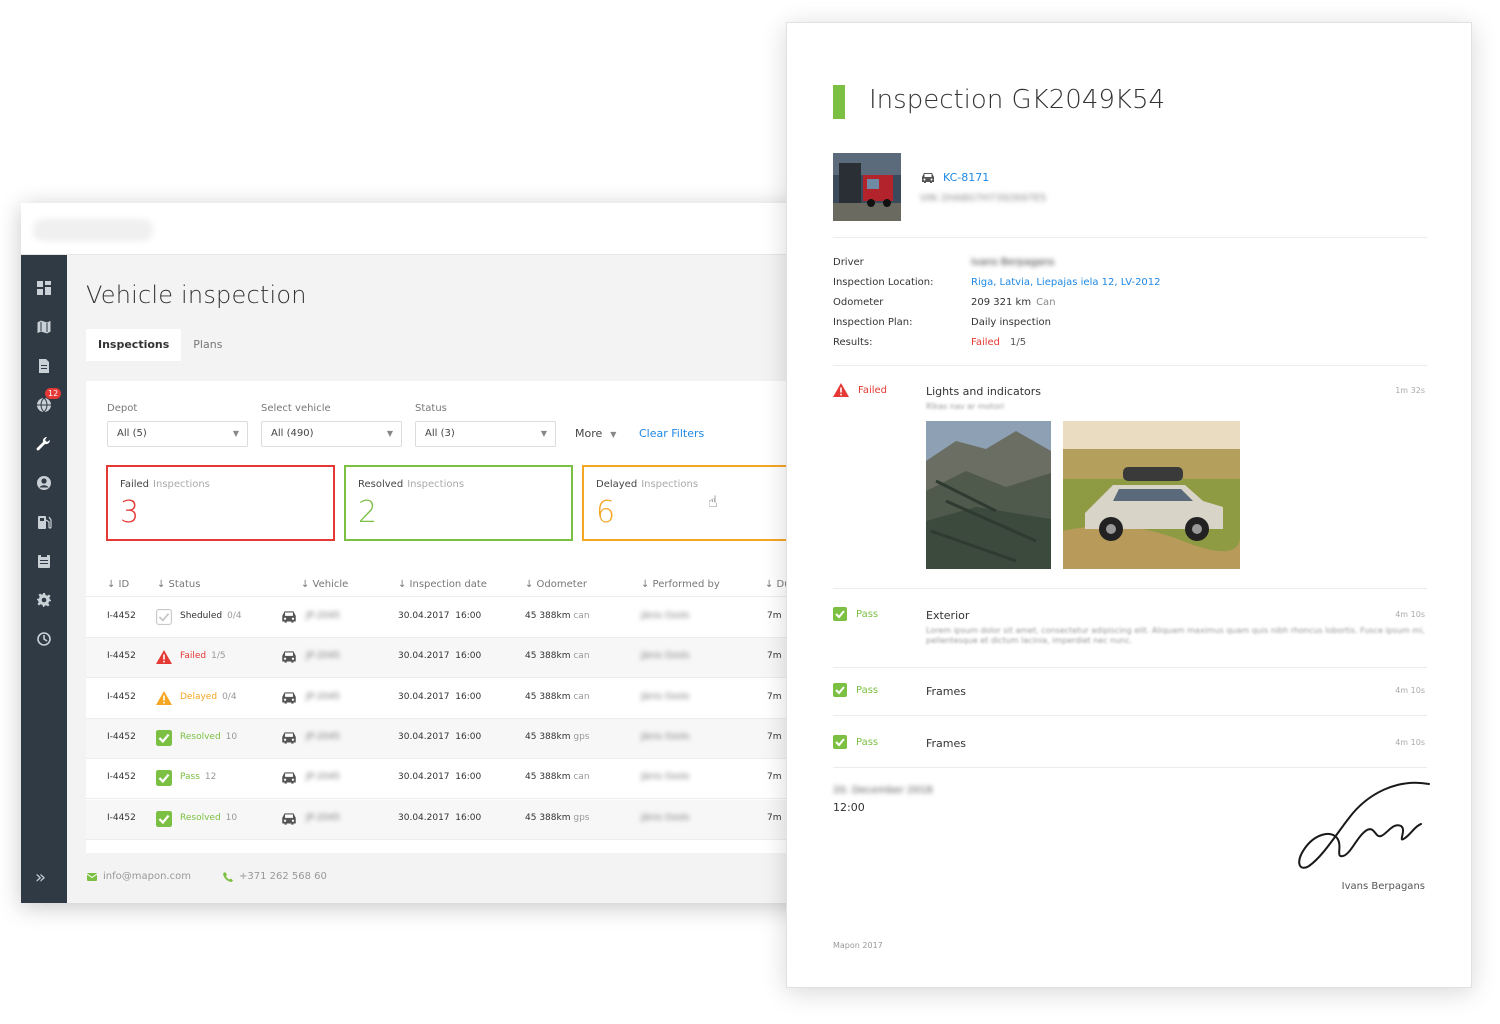  Describe the element at coordinates (1013, 302) in the screenshot. I see `odometer-value: 209 321 km Can` at that location.